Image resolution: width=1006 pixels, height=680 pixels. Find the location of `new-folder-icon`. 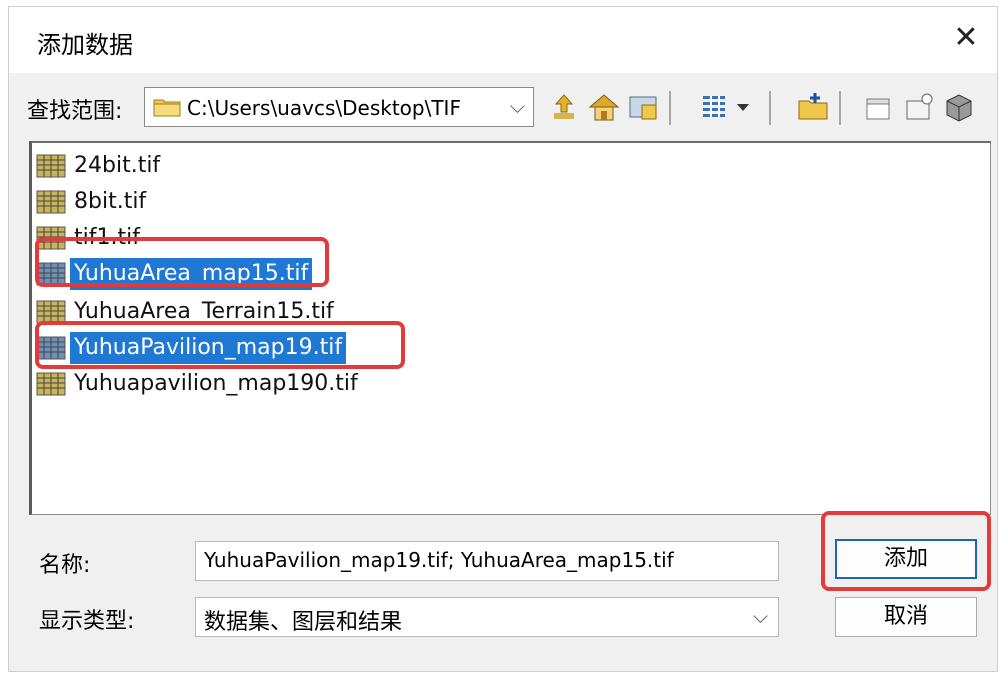

new-folder-icon is located at coordinates (813, 107).